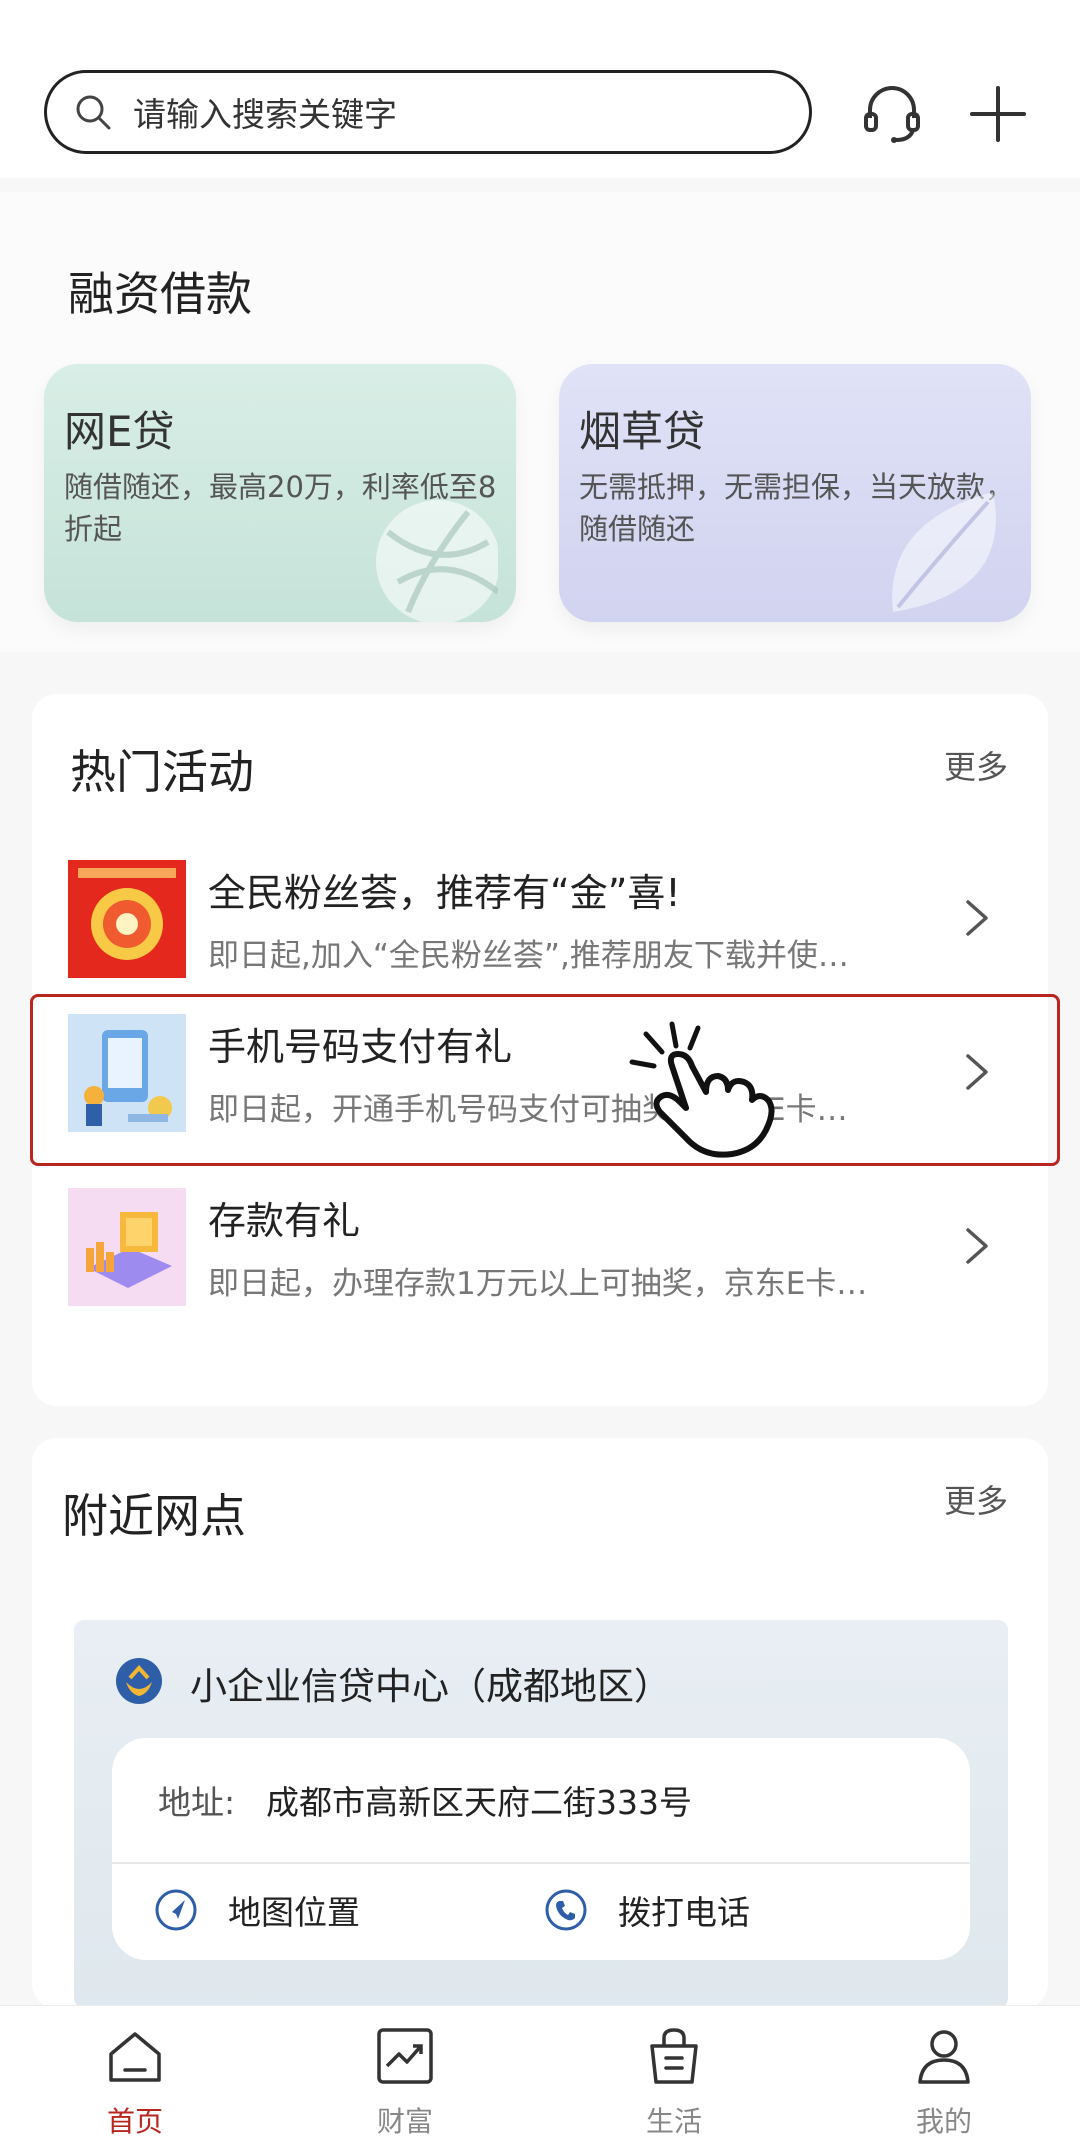  I want to click on activity-title: 手机号码支付有礼, so click(360, 1047).